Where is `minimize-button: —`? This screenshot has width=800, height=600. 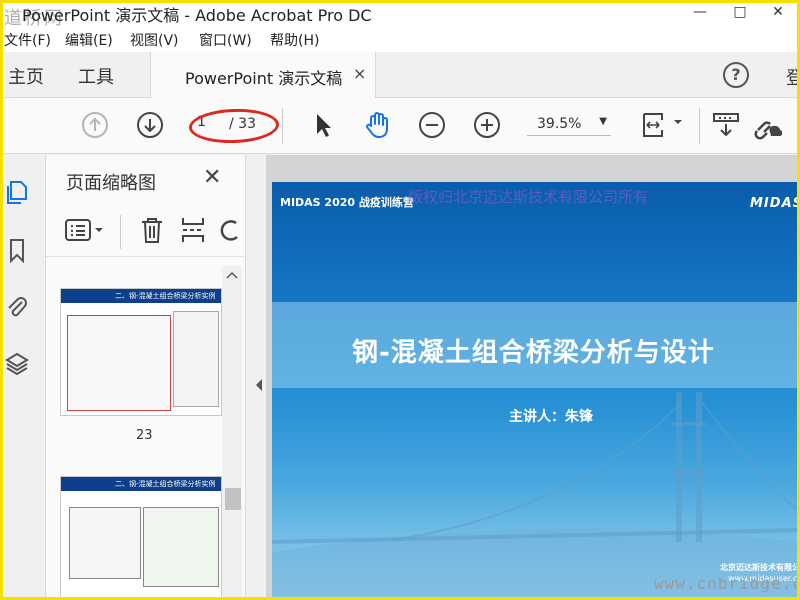
minimize-button: — is located at coordinates (700, 13).